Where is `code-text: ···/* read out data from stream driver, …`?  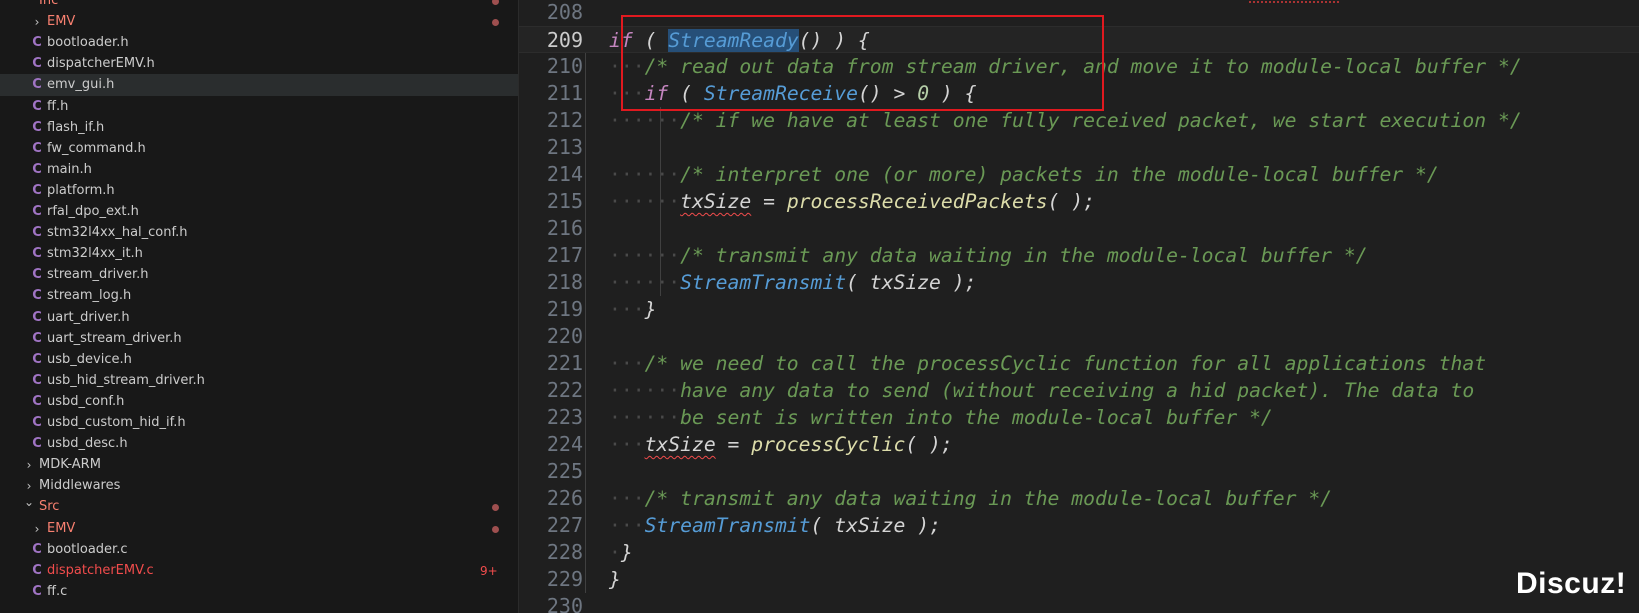
code-text: ···/* read out data from stream driver, … is located at coordinates (1065, 66).